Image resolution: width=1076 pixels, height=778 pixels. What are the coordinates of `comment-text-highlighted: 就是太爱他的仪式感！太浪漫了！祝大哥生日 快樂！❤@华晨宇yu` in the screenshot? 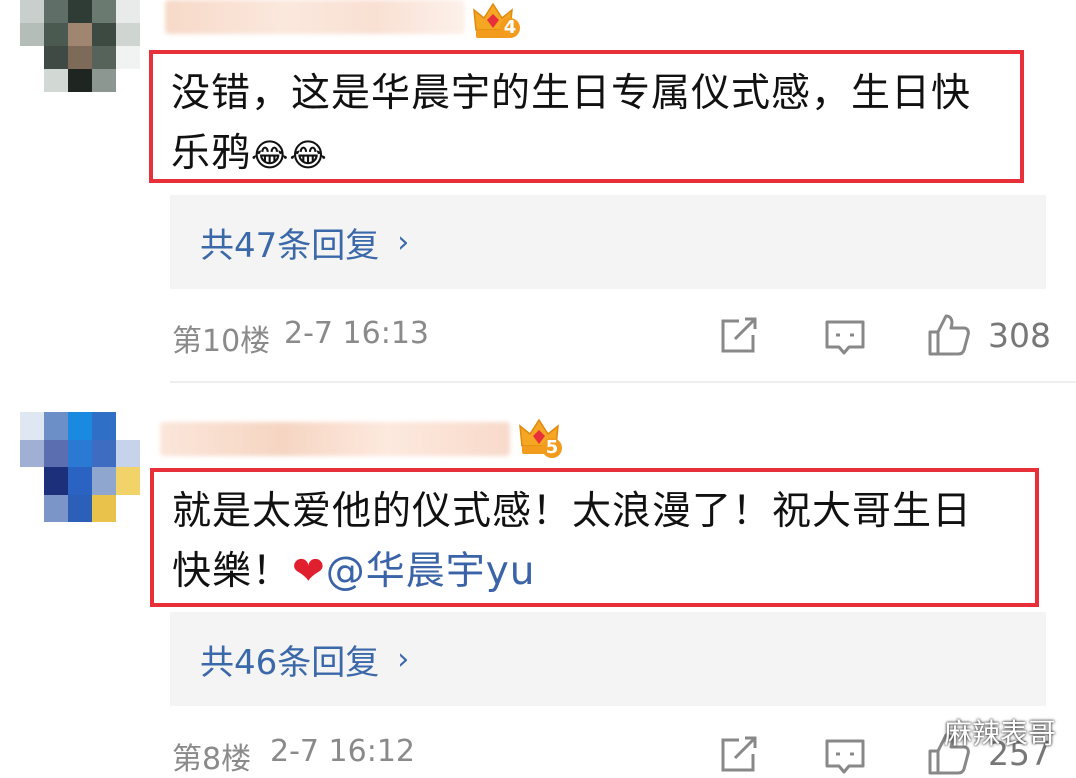 It's located at (594, 537).